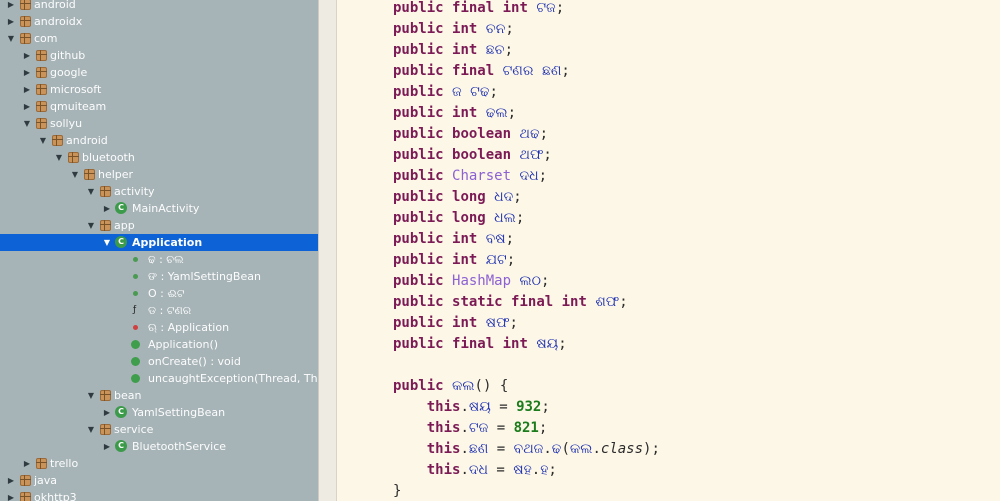 This screenshot has height=501, width=1000. I want to click on code-text: () {, so click(491, 386).